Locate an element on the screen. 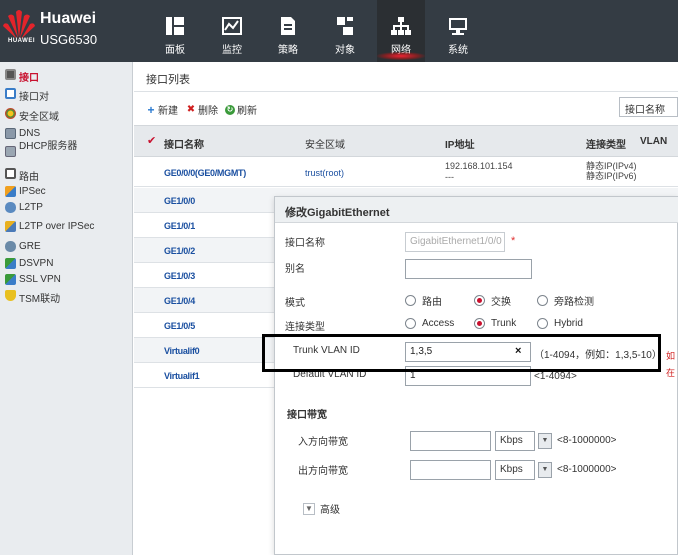  clipped-text: 在 is located at coordinates (671, 373).